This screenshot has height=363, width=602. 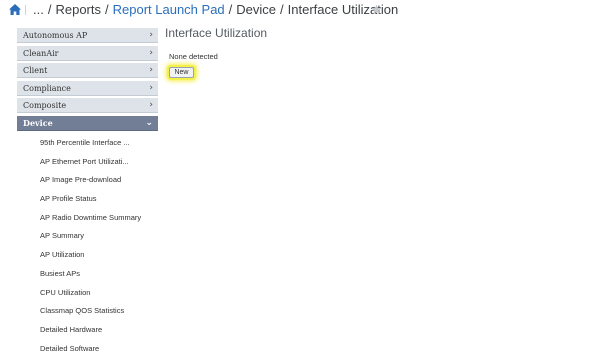 What do you see at coordinates (45, 106) in the screenshot?
I see `sidebar-item-label: Composite` at bounding box center [45, 106].